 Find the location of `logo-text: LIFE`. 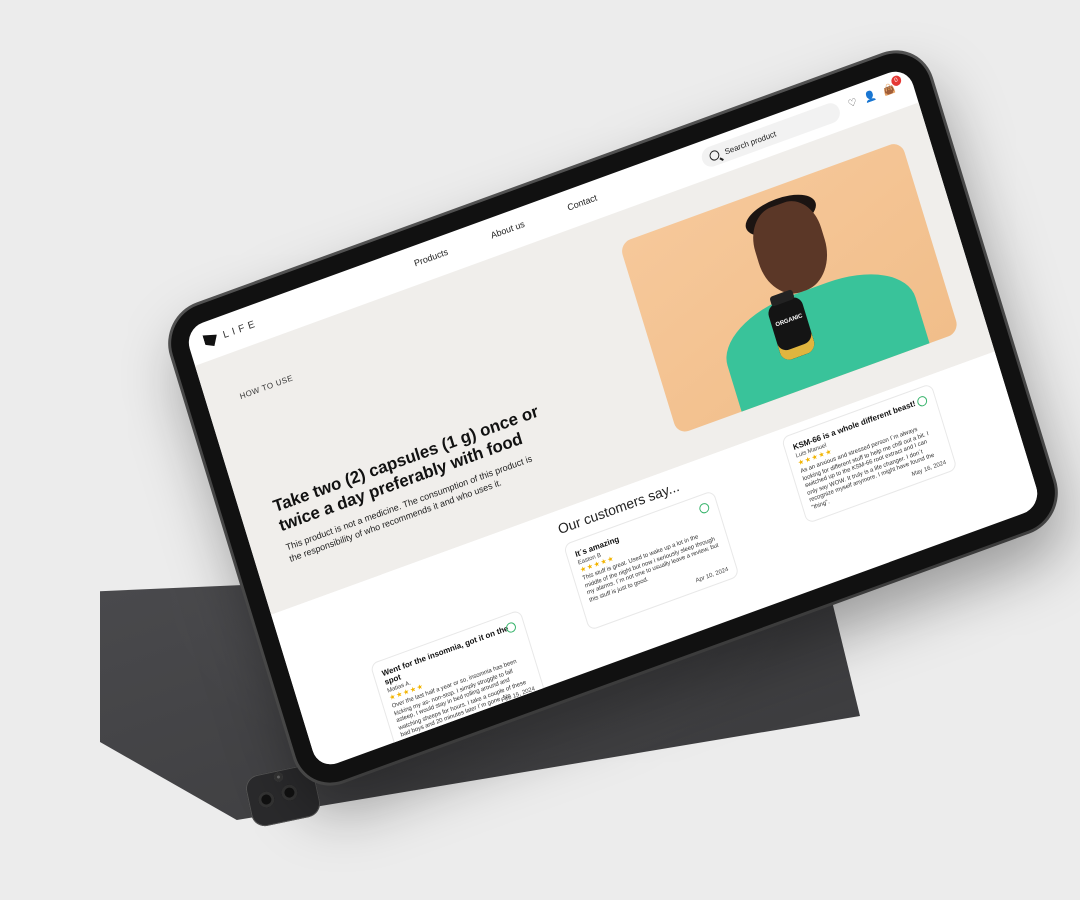

logo-text: LIFE is located at coordinates (240, 329).